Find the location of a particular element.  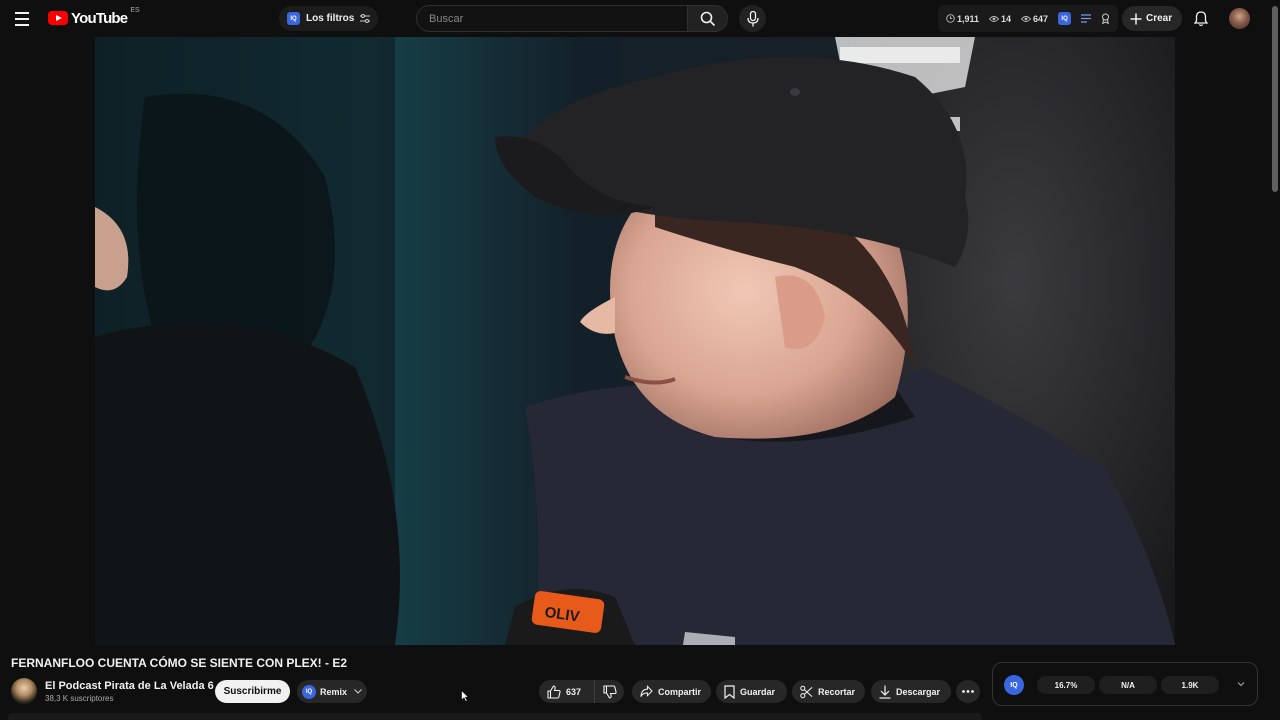

country-code: ES is located at coordinates (135, 10).